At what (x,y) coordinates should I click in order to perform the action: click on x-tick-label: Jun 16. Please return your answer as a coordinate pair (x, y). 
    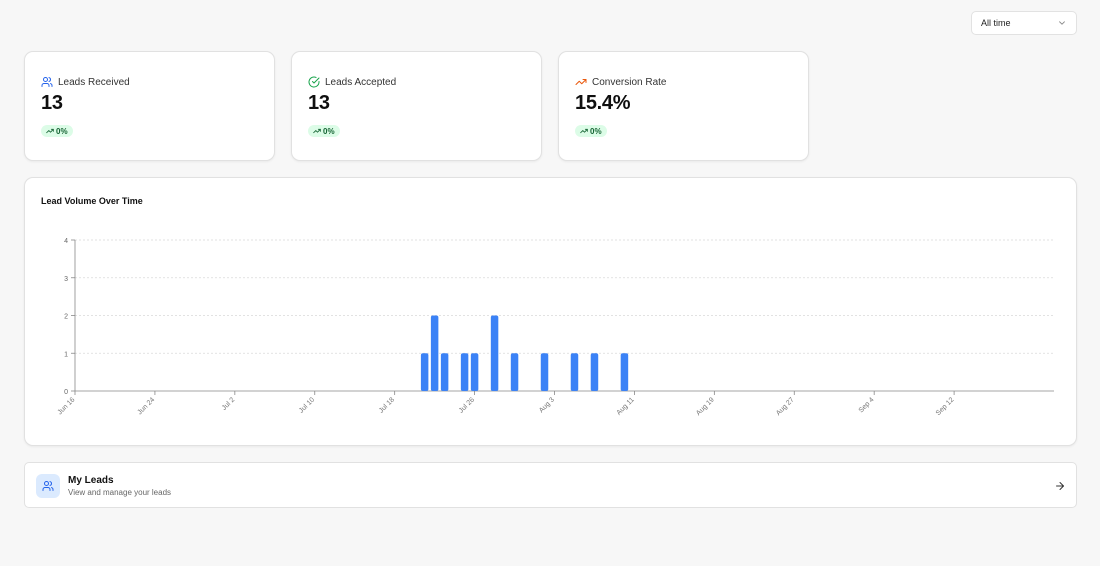
    Looking at the image, I should click on (67, 406).